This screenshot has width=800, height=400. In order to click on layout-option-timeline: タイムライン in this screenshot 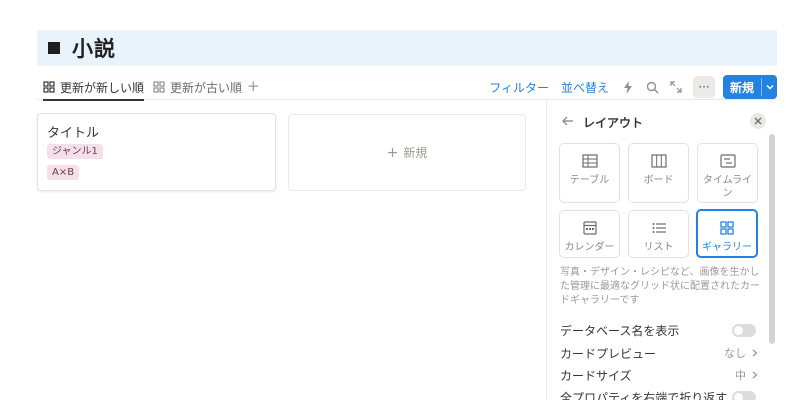, I will do `click(727, 173)`.